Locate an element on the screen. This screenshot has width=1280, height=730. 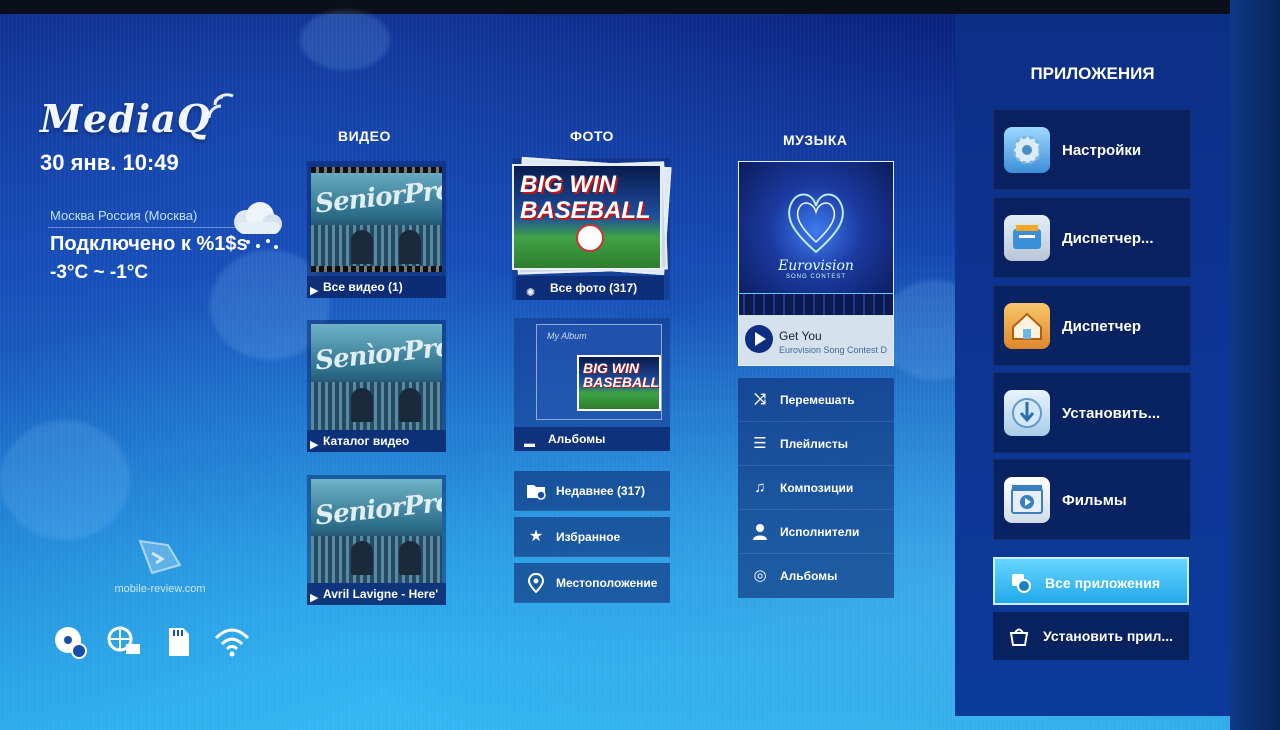
music-shuffle-button: ⤨ Перемешать is located at coordinates (816, 400).